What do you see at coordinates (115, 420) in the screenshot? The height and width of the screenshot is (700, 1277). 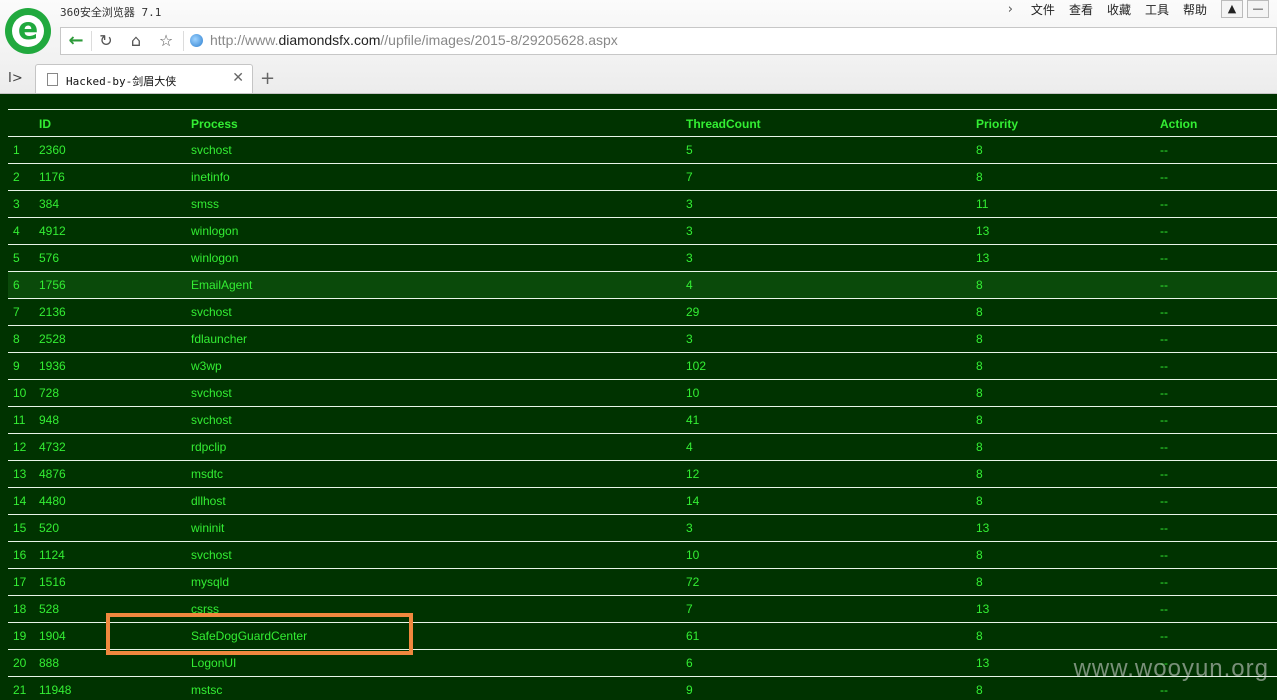 I see `process-id: 948` at bounding box center [115, 420].